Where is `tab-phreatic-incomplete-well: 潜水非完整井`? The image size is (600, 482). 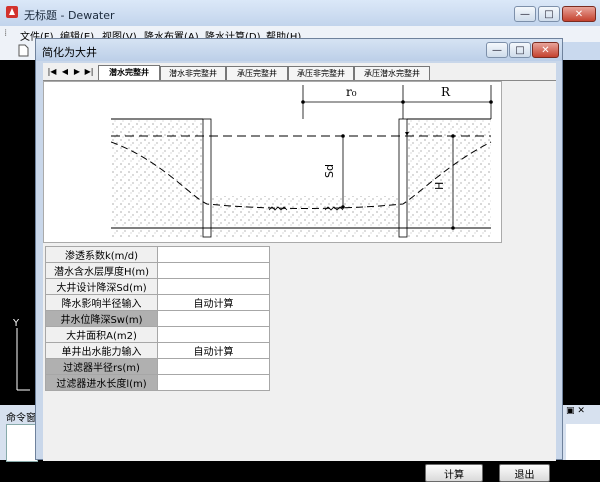 tab-phreatic-incomplete-well: 潜水非完整井 is located at coordinates (193, 73).